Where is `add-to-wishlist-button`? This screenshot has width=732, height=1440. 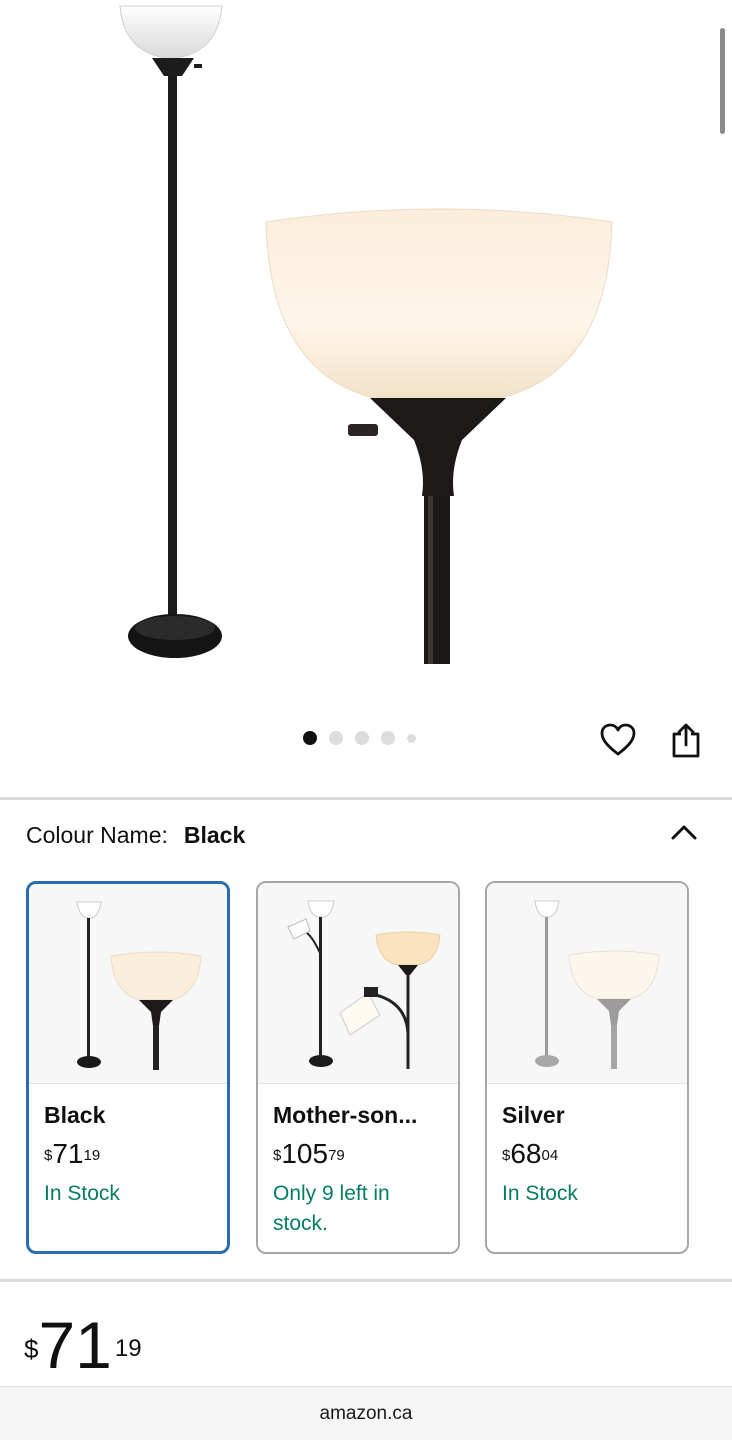 add-to-wishlist-button is located at coordinates (618, 740).